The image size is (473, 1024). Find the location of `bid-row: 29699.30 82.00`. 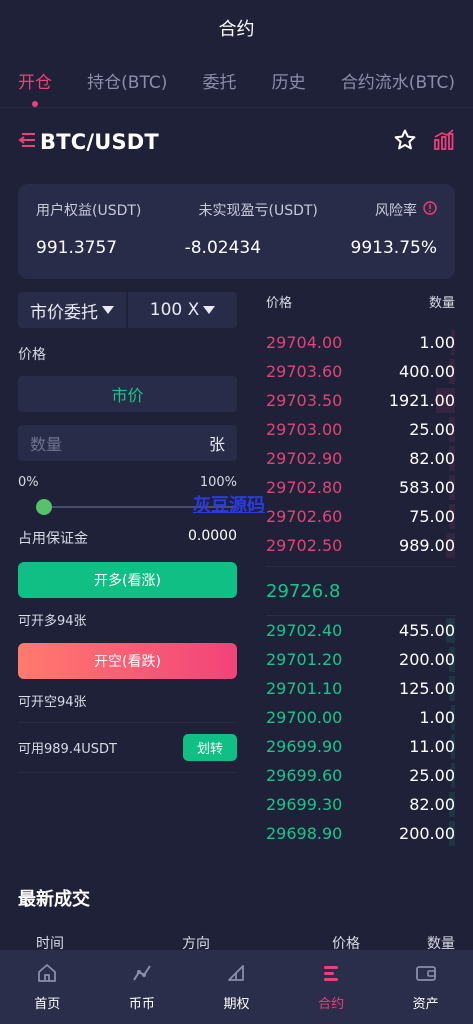

bid-row: 29699.30 82.00 is located at coordinates (360, 804).